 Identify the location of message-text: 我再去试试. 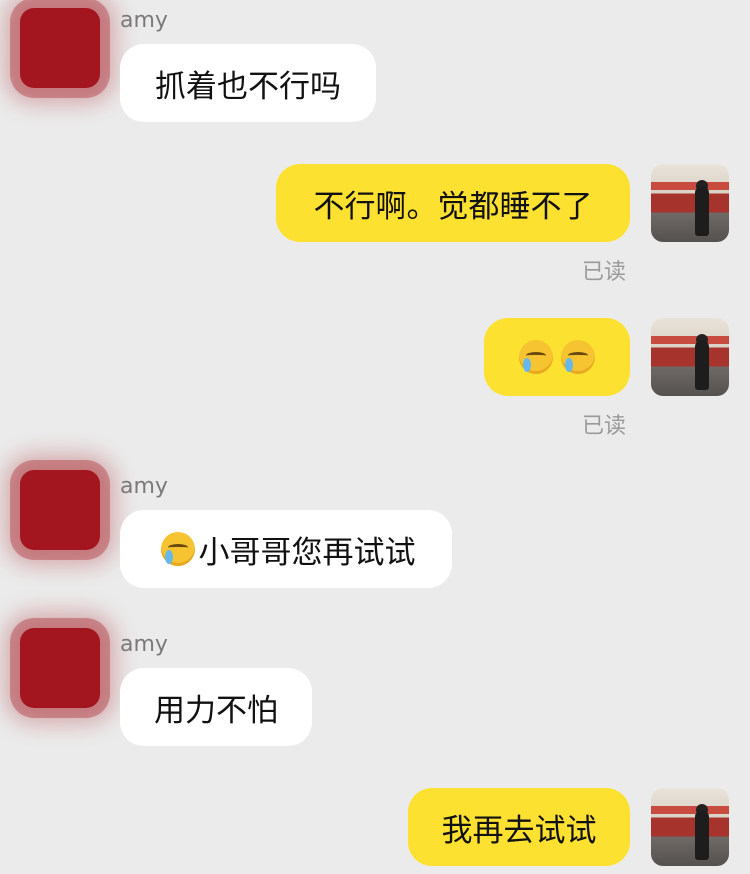
(519, 830).